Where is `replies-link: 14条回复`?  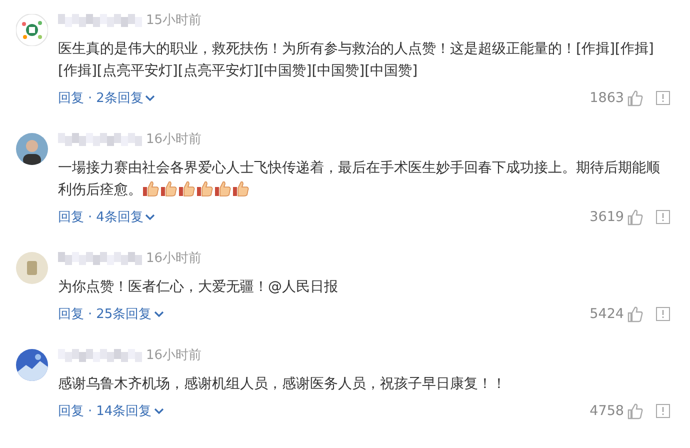 replies-link: 14条回复 is located at coordinates (124, 411).